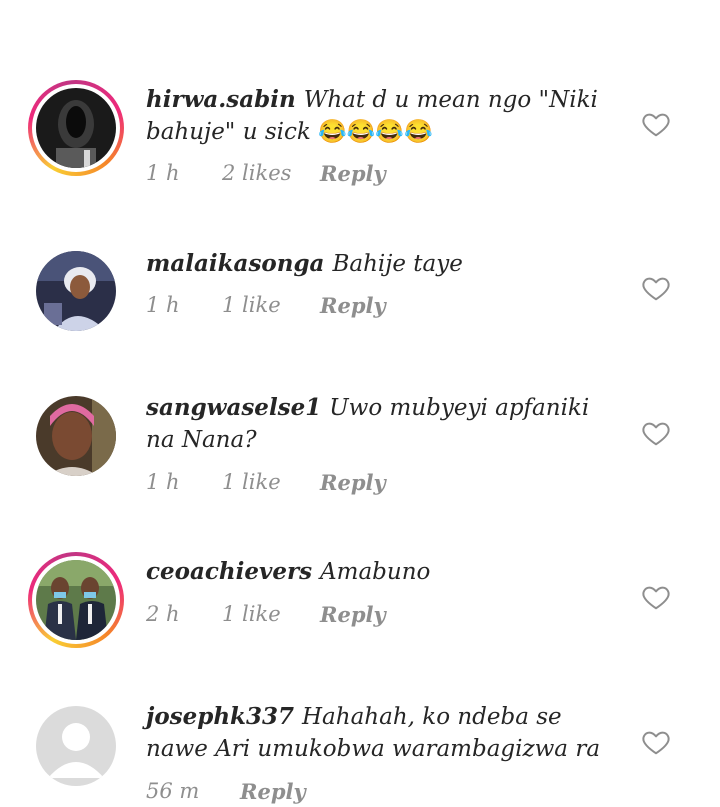 This screenshot has width=720, height=807. Describe the element at coordinates (375, 132) in the screenshot. I see `laughing-emoji-icon: 😂😂😂😂` at that location.